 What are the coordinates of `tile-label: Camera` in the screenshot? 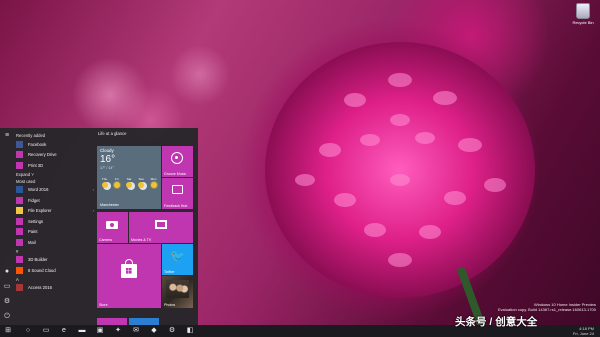 It's located at (105, 240).